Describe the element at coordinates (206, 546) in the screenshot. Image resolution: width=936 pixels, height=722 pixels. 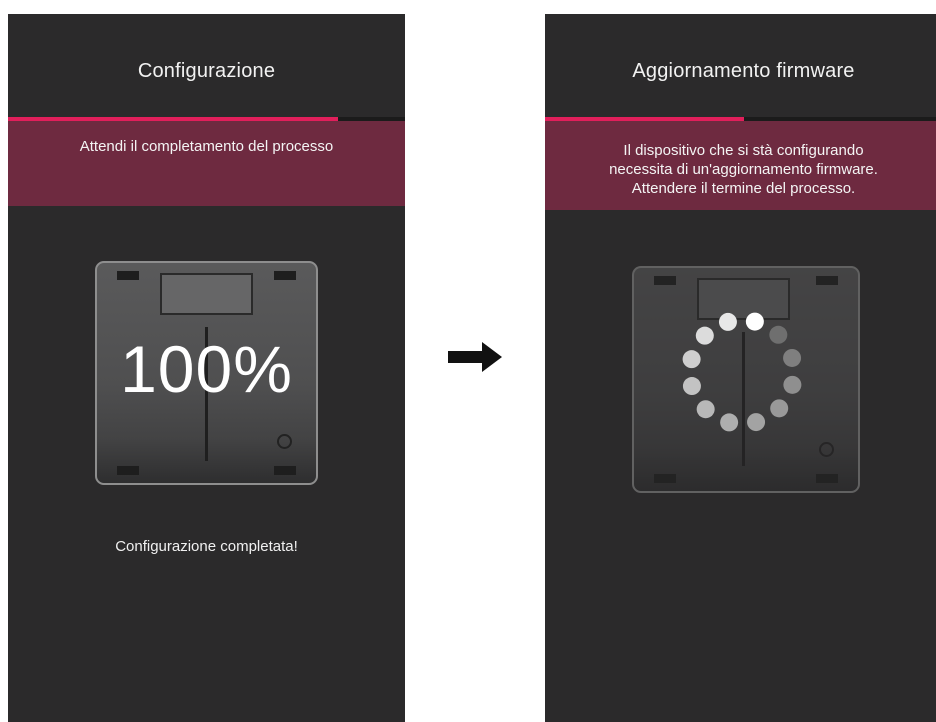
I see `status-message: Configurazione completata!` at that location.